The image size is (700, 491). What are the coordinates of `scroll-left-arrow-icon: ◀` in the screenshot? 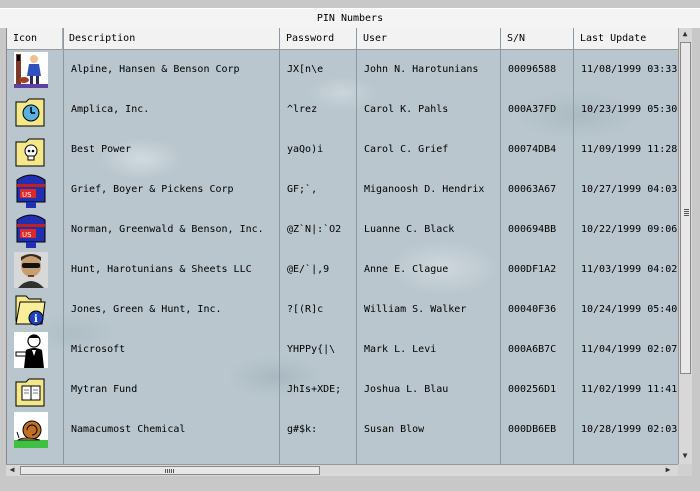 It's located at (12, 470).